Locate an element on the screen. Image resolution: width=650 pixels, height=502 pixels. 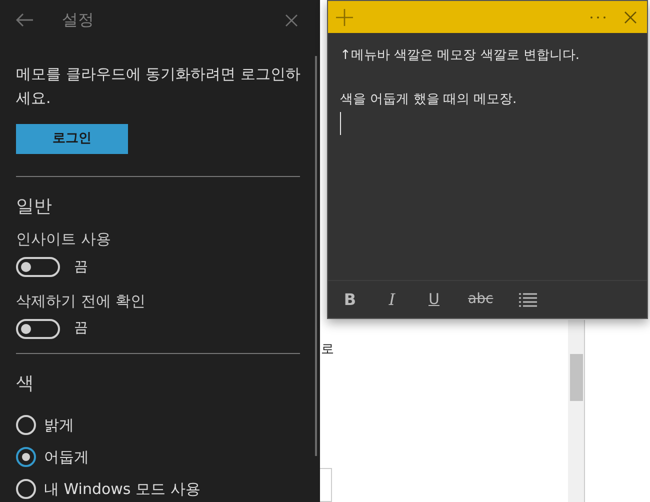
radio-label: 내 Windows 모드 사용 is located at coordinates (122, 489).